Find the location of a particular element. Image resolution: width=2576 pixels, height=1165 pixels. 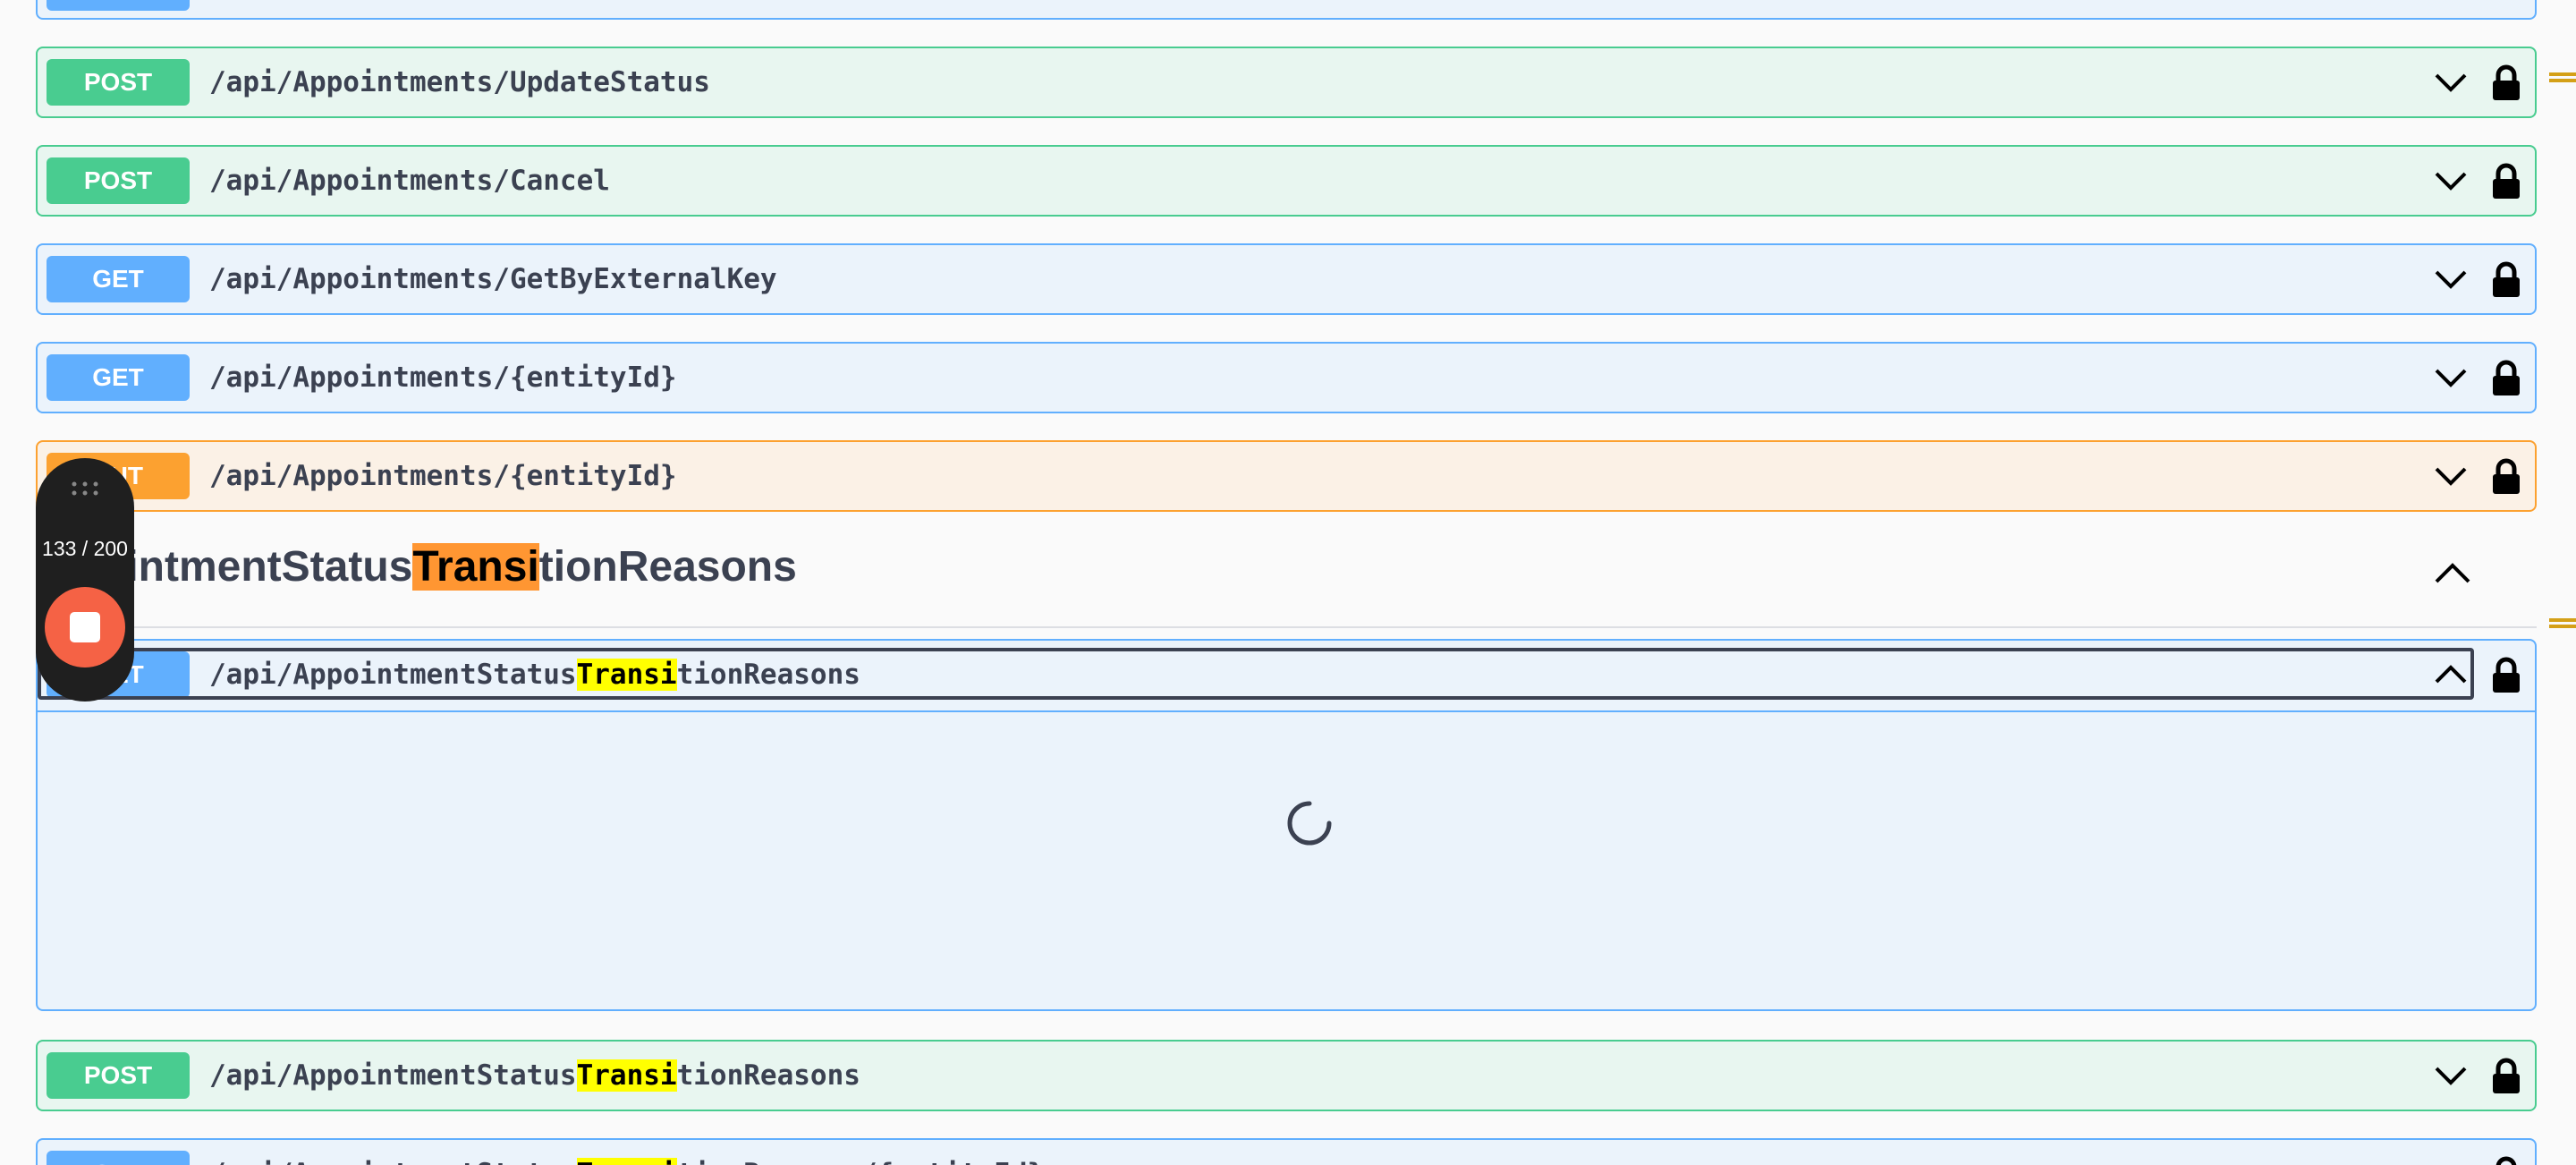

opblock-post-update-status: POST /api/Appointments/UpdateStatus is located at coordinates (1286, 83).